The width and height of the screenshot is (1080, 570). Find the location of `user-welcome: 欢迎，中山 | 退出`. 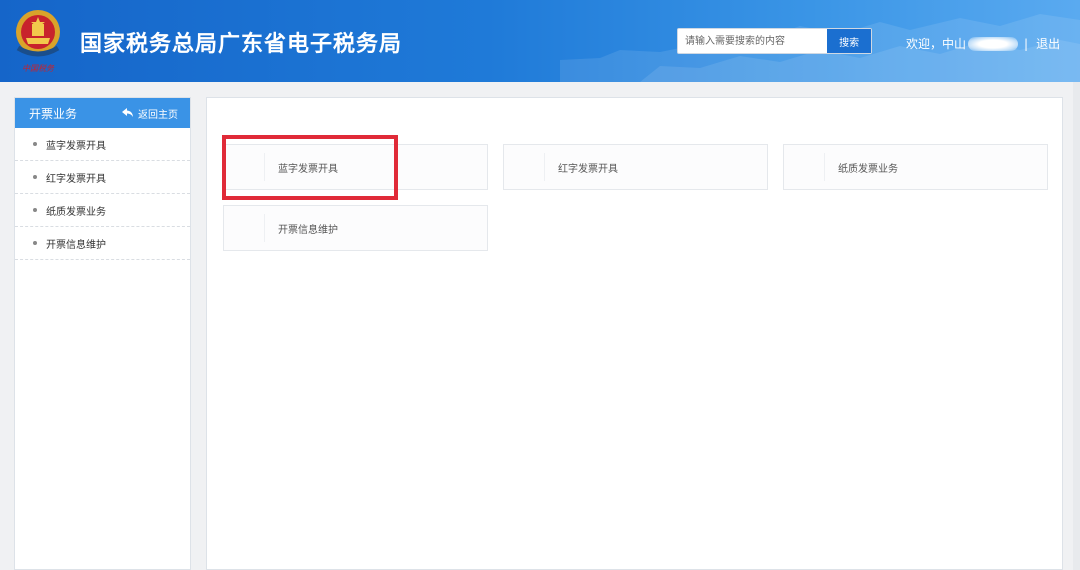

user-welcome: 欢迎，中山 | 退出 is located at coordinates (983, 43).